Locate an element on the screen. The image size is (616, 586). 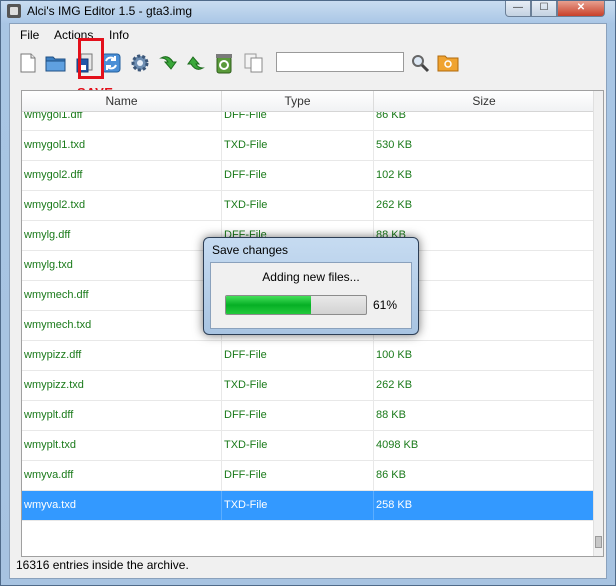
app-icon is located at coordinates (14, 11).